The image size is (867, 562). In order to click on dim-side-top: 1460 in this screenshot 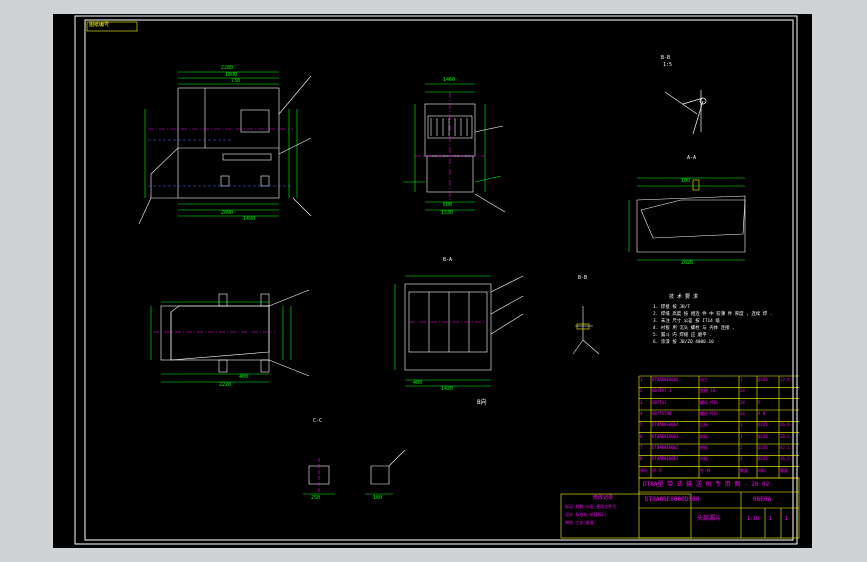, I will do `click(449, 80)`.